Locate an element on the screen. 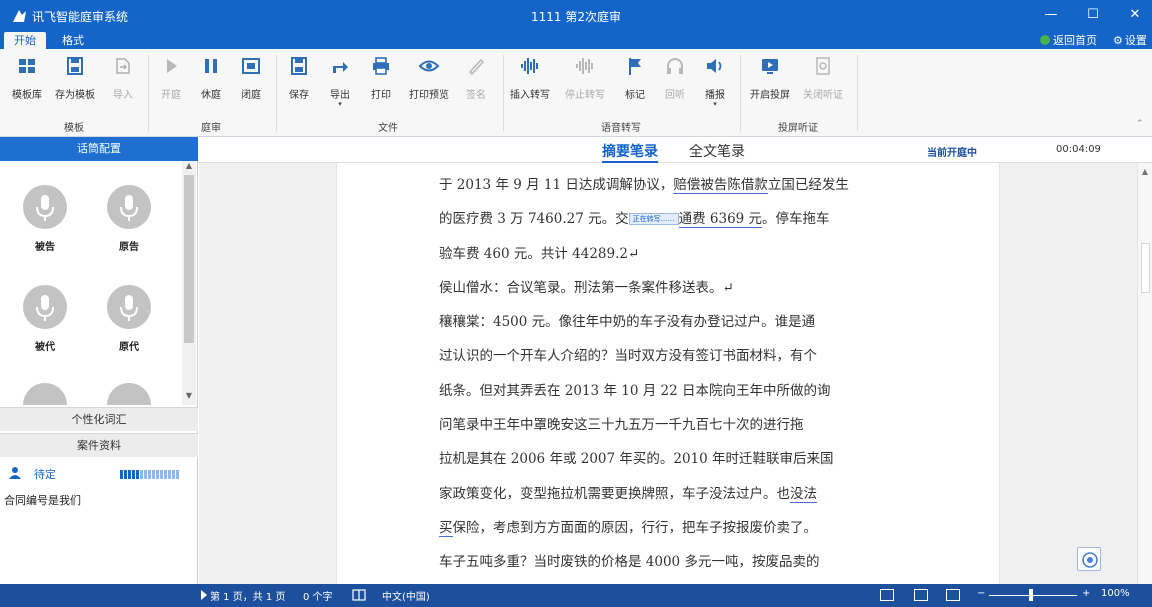  proofing-icon is located at coordinates (359, 595).